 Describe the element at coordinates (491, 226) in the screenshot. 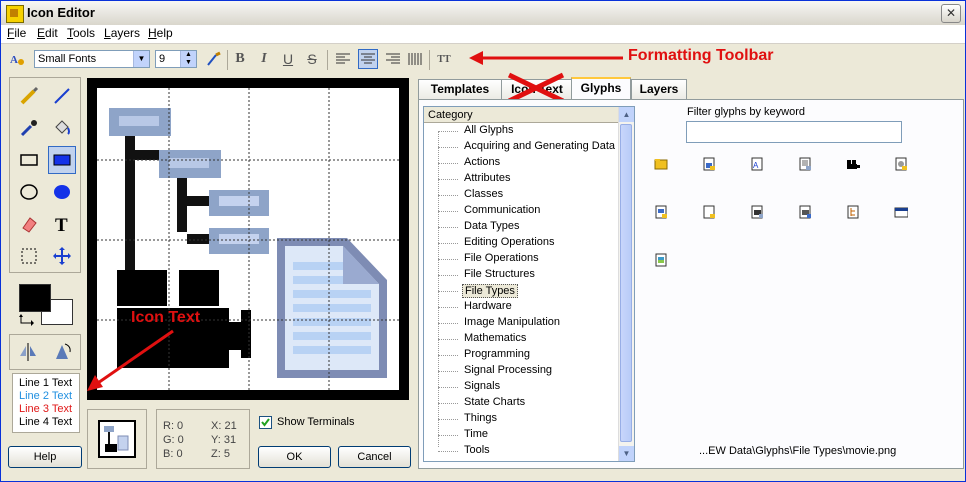

I see `category-item: Data Types` at that location.